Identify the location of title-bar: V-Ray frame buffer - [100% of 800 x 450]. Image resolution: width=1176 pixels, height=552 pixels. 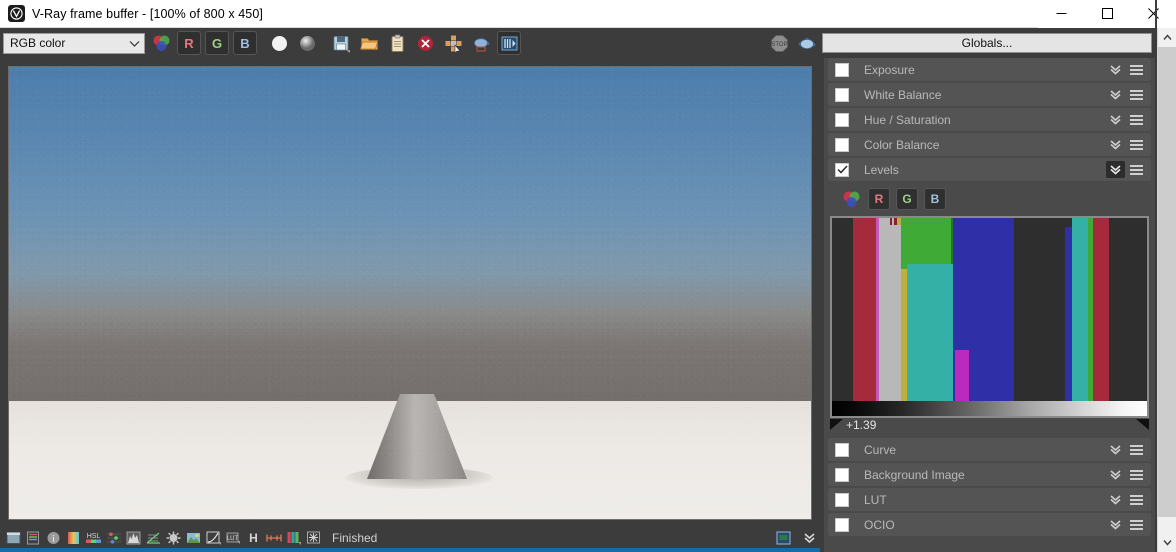
(588, 14).